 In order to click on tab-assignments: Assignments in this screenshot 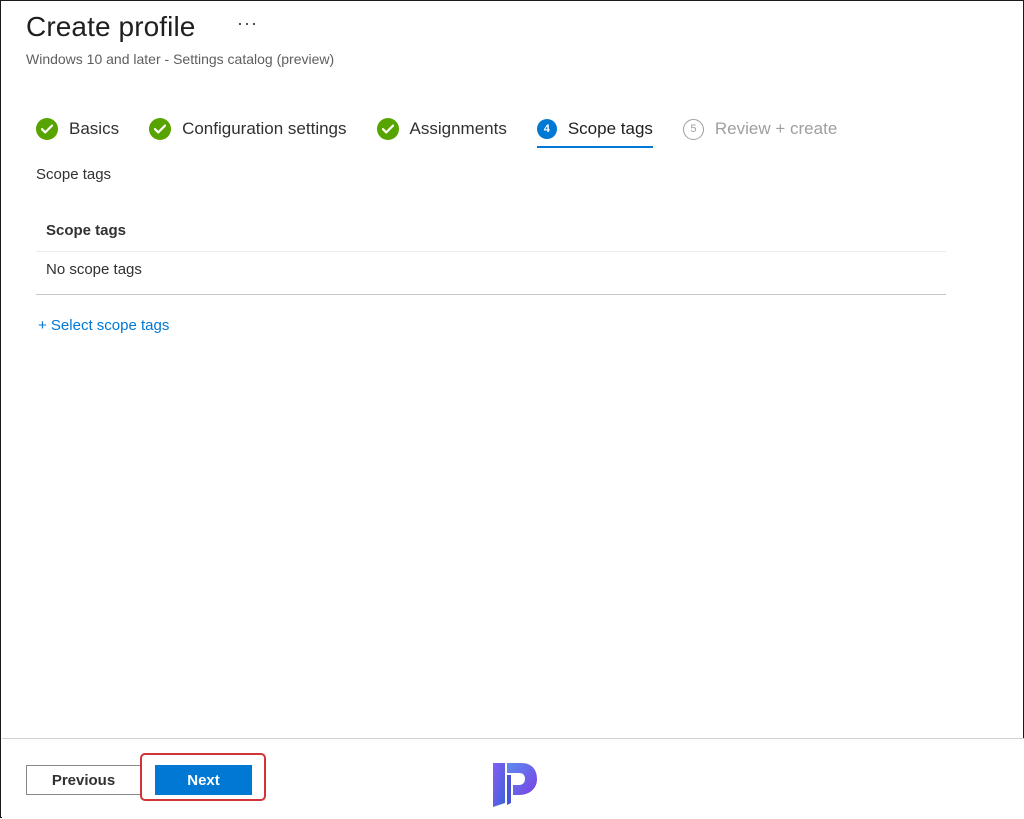, I will do `click(442, 129)`.